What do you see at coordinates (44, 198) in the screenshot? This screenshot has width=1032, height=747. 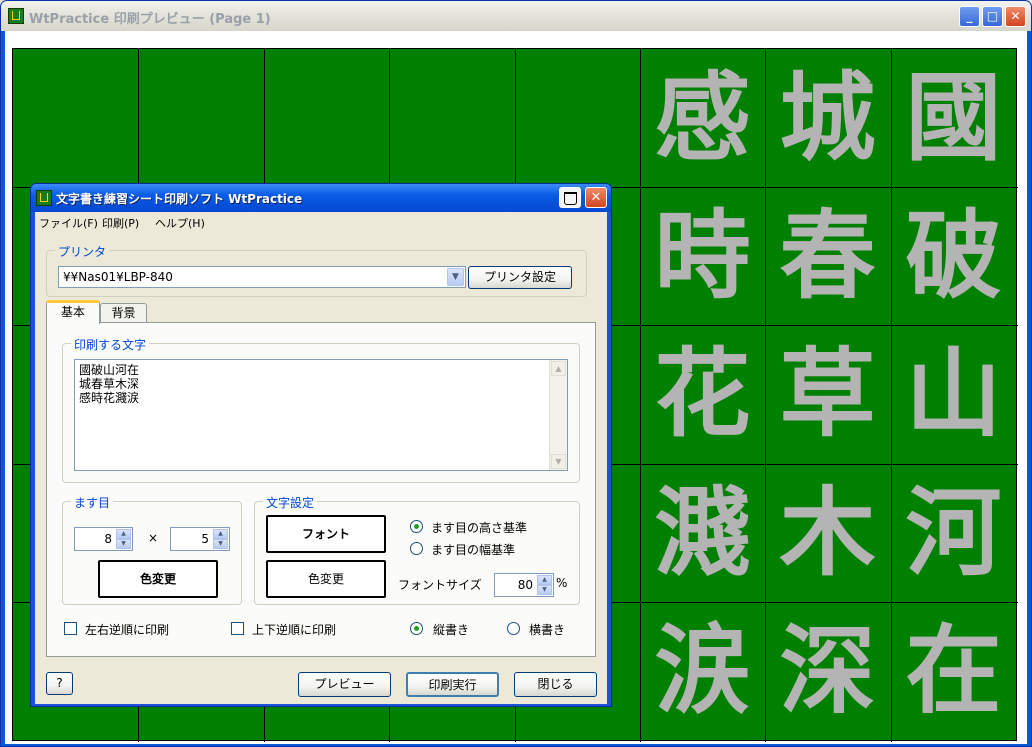 I see `dialog-app-icon` at bounding box center [44, 198].